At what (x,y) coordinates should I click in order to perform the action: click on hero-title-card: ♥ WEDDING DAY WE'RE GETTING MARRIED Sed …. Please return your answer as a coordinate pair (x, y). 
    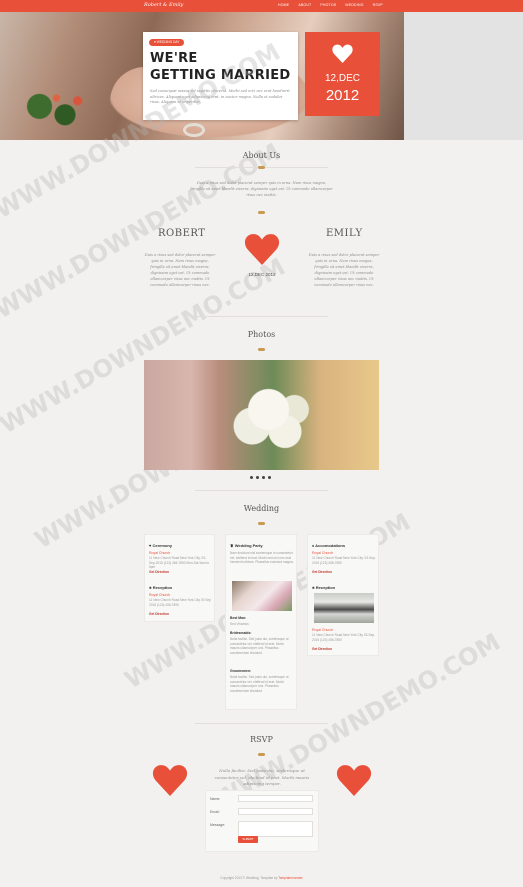
    Looking at the image, I should click on (220, 76).